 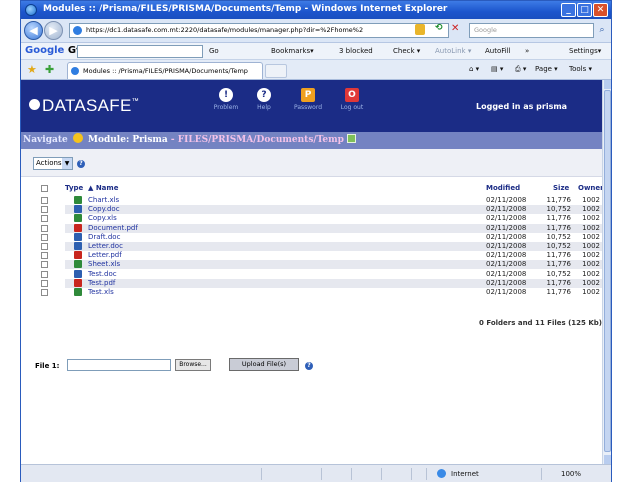 What do you see at coordinates (101, 283) in the screenshot?
I see `file-name-link: Test.pdf` at bounding box center [101, 283].